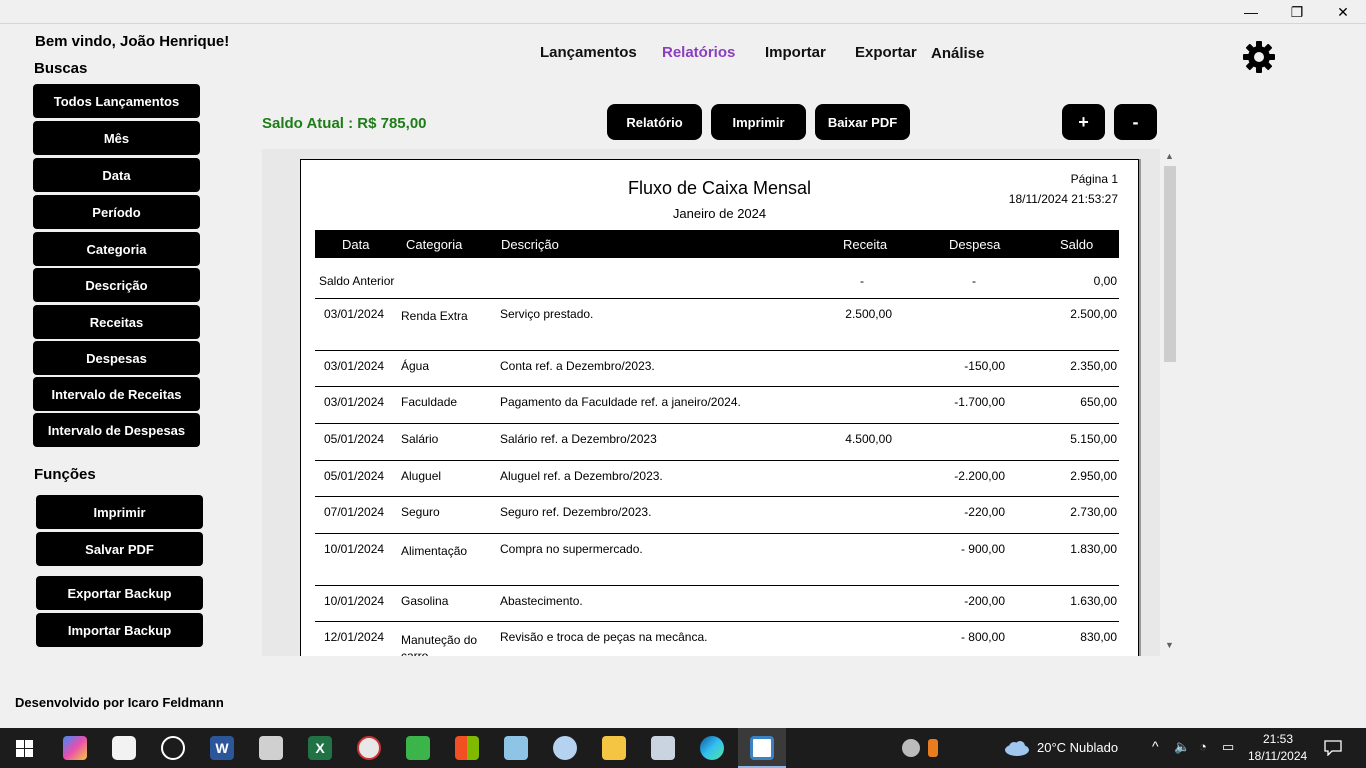 The image size is (1366, 768). Describe the element at coordinates (1259, 57) in the screenshot. I see `gear-icon` at that location.